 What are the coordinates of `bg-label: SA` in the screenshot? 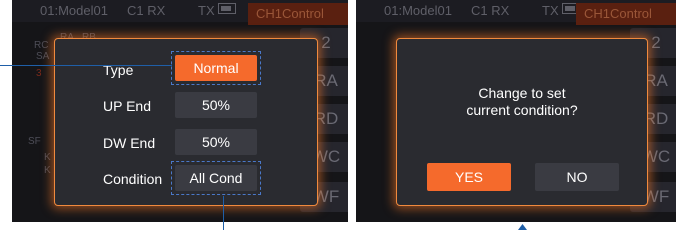 It's located at (43, 56).